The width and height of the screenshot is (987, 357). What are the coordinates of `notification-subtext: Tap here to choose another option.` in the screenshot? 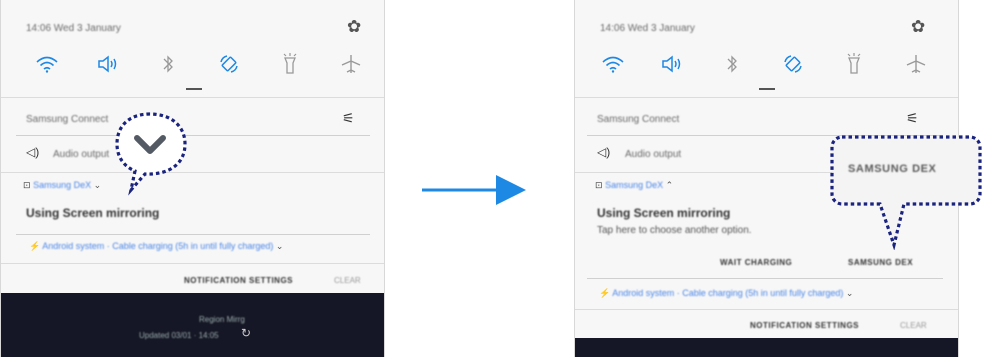 It's located at (674, 230).